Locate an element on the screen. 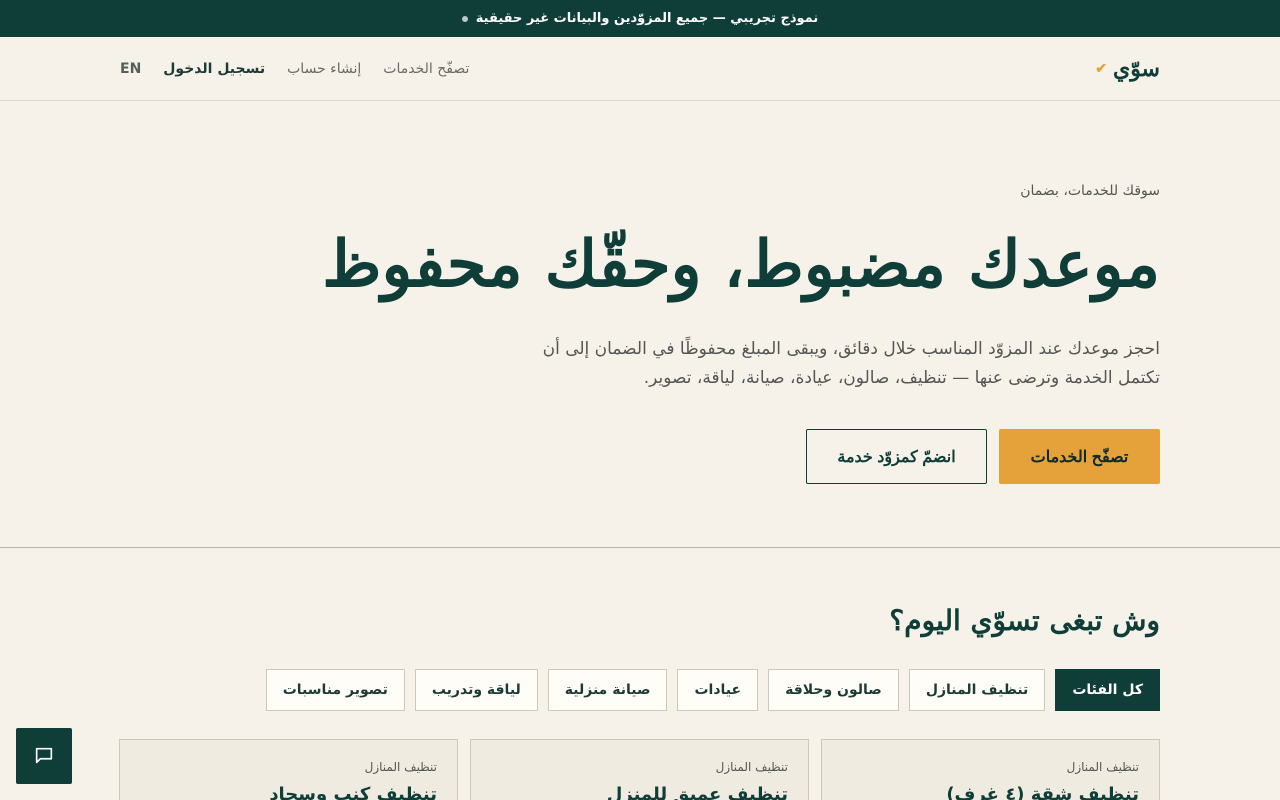 The height and width of the screenshot is (800, 1280). nav-register-link: إنشاء حساب is located at coordinates (324, 69).